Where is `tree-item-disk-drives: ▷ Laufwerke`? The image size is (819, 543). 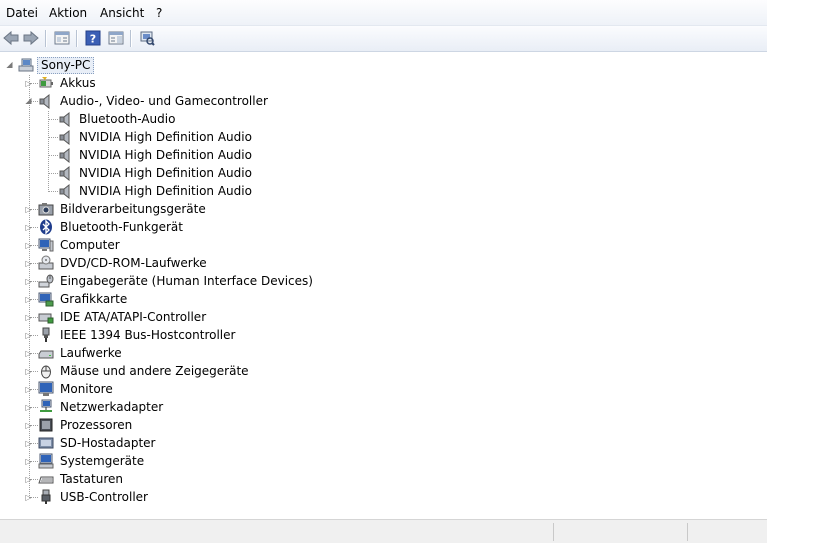
tree-item-disk-drives: ▷ Laufwerke is located at coordinates (200, 353).